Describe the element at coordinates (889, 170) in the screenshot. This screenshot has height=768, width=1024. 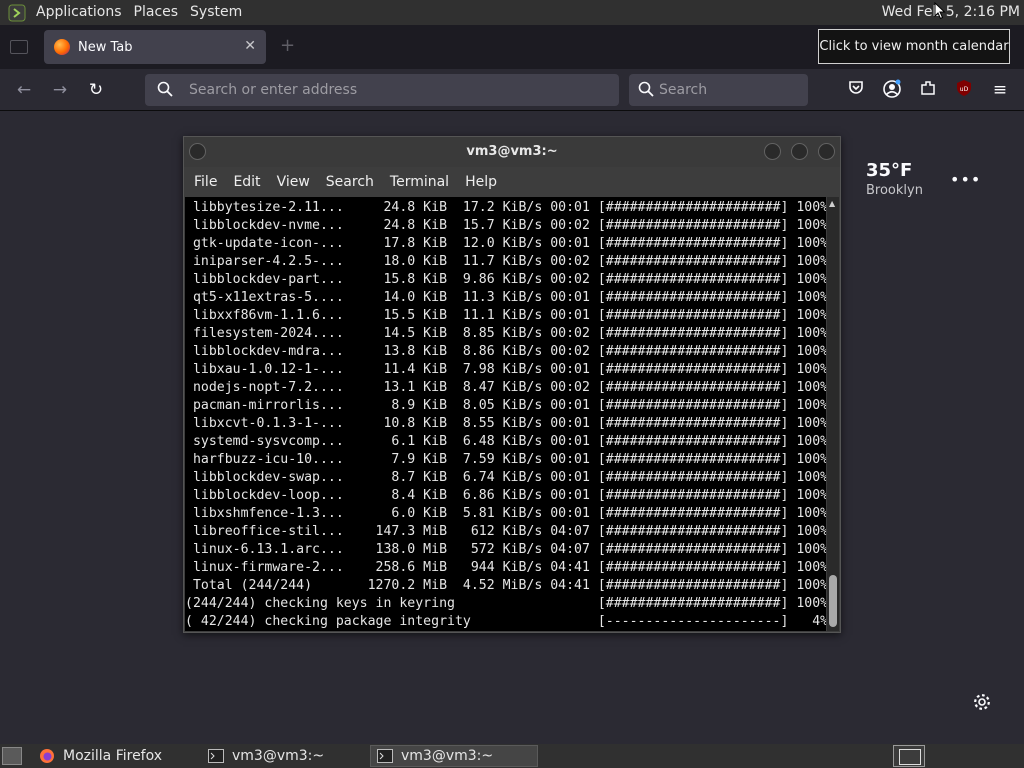
I see `weather-temperature: 35°F` at that location.